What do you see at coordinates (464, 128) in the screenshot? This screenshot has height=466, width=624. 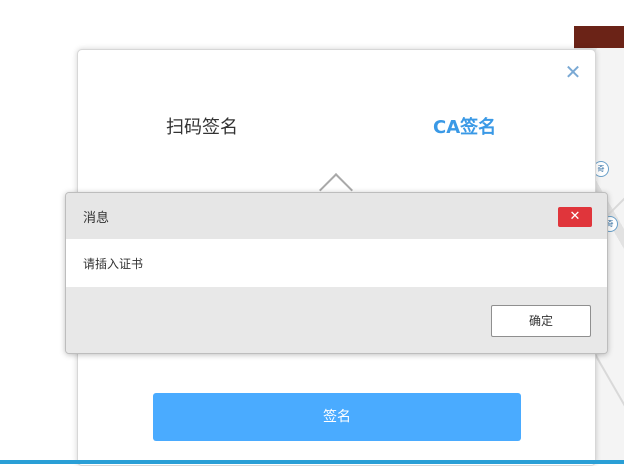 I see `tab-ca-sign: CA签名` at bounding box center [464, 128].